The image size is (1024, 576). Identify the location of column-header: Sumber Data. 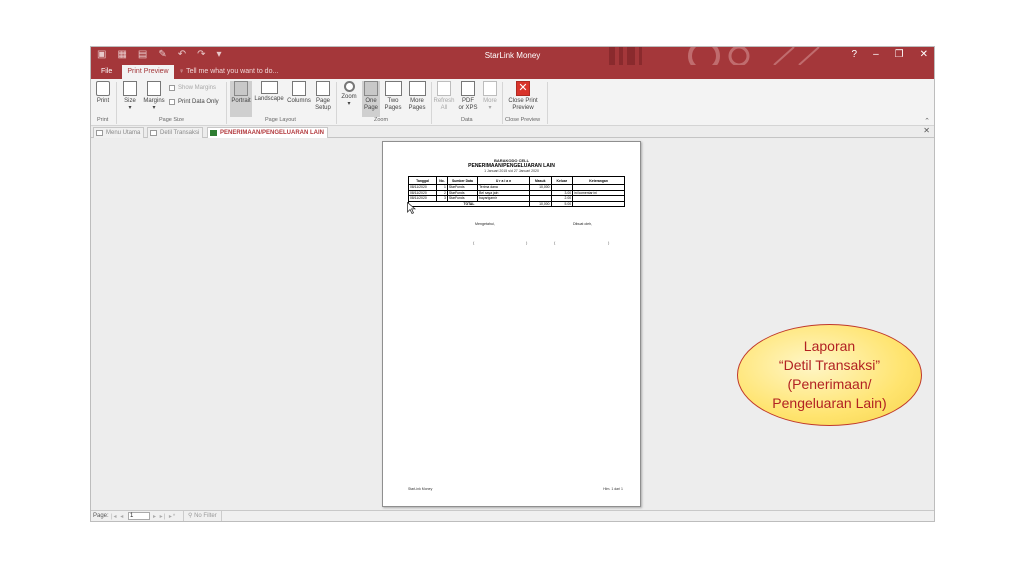
(462, 180).